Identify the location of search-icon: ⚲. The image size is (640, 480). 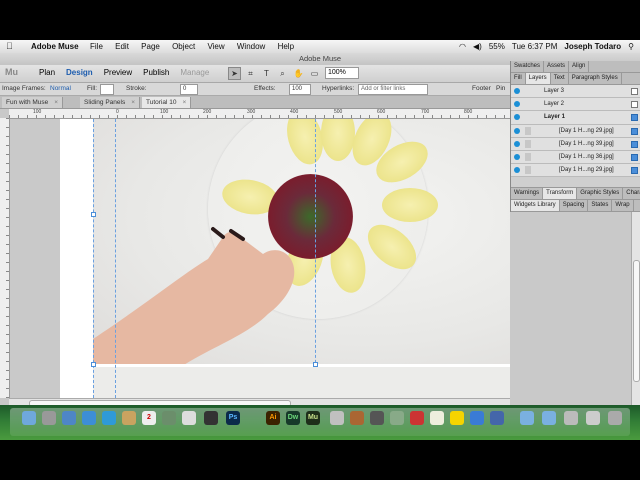
(631, 46).